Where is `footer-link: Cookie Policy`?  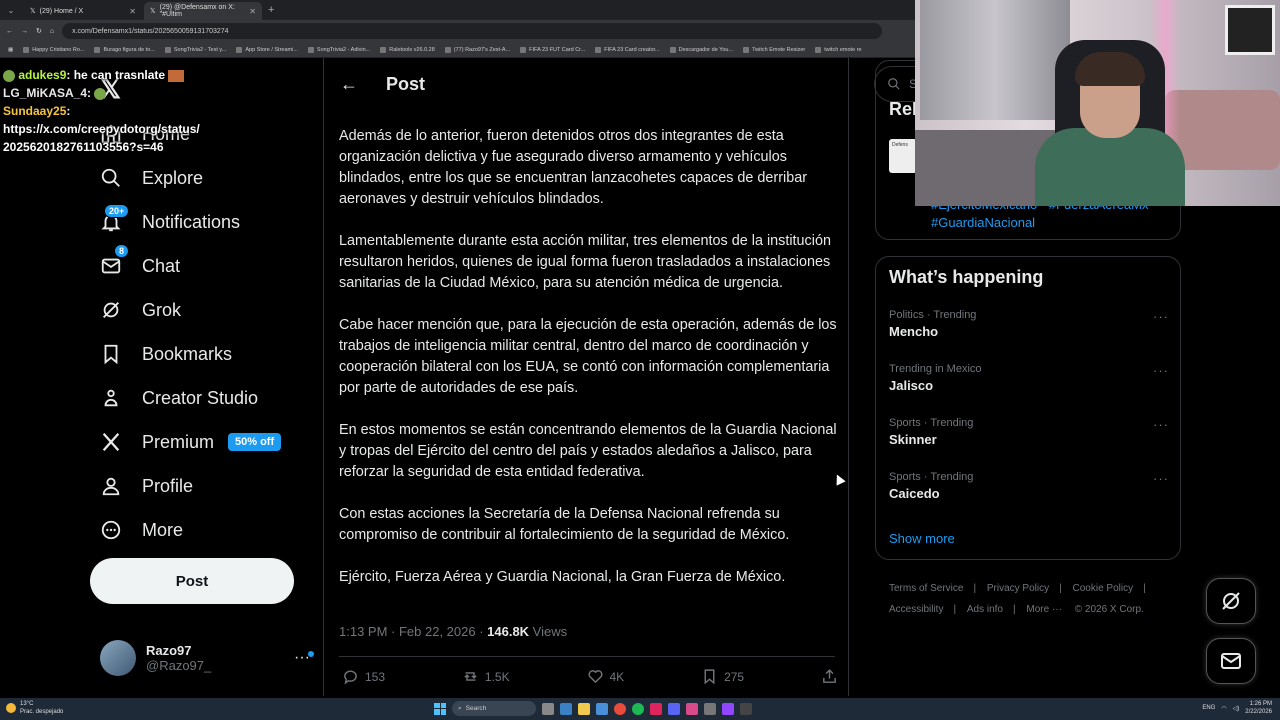
footer-link: Cookie Policy is located at coordinates (1103, 588).